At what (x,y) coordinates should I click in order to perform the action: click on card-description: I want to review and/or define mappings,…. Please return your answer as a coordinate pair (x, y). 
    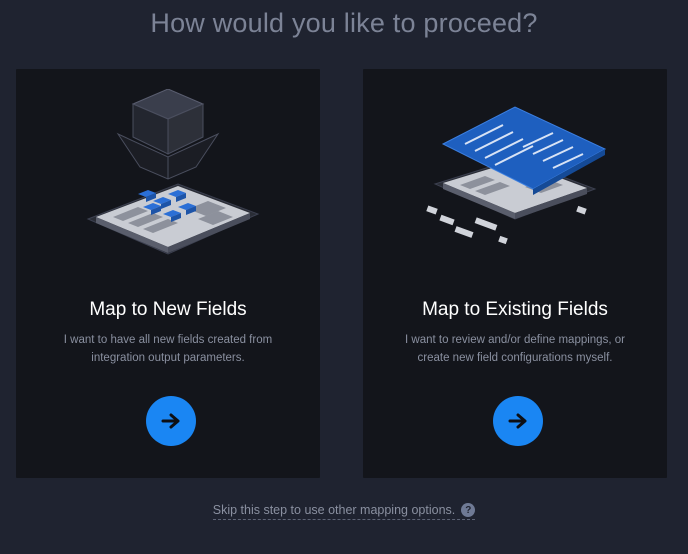
    Looking at the image, I should click on (515, 349).